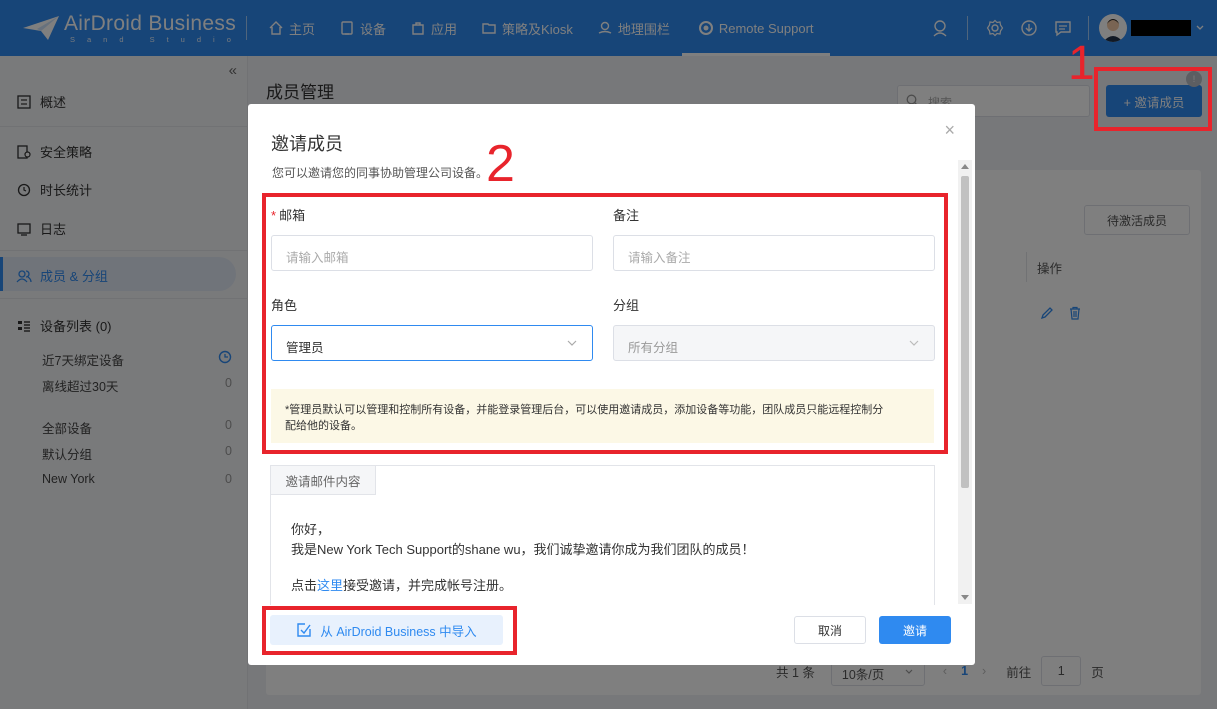  I want to click on group-label: 分组, so click(626, 305).